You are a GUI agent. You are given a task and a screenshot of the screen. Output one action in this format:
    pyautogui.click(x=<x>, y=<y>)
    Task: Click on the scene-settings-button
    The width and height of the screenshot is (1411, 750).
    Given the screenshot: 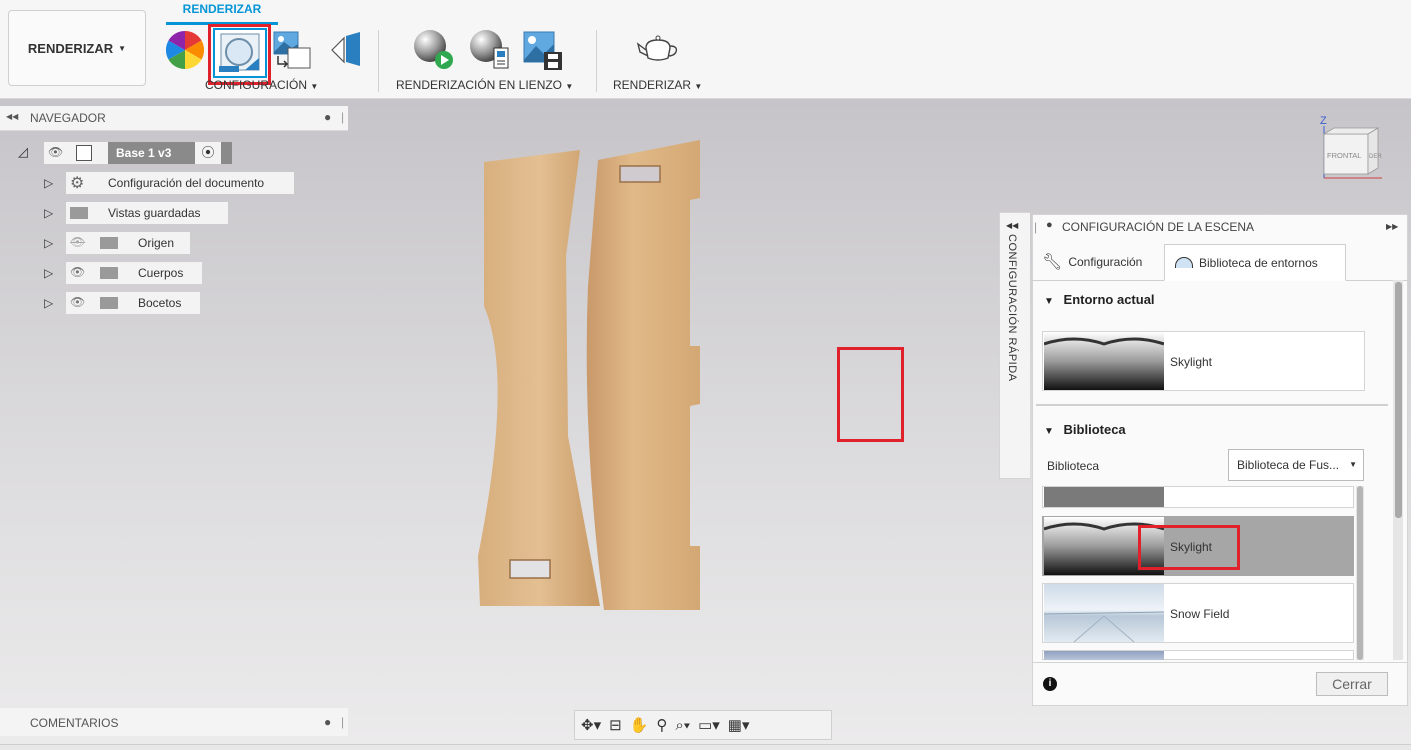 What is the action you would take?
    pyautogui.click(x=240, y=53)
    